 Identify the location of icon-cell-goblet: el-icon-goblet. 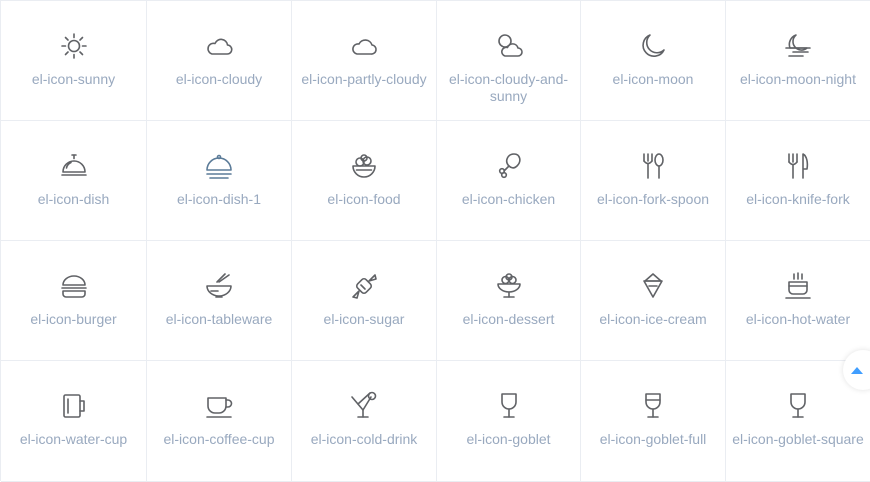
(509, 421).